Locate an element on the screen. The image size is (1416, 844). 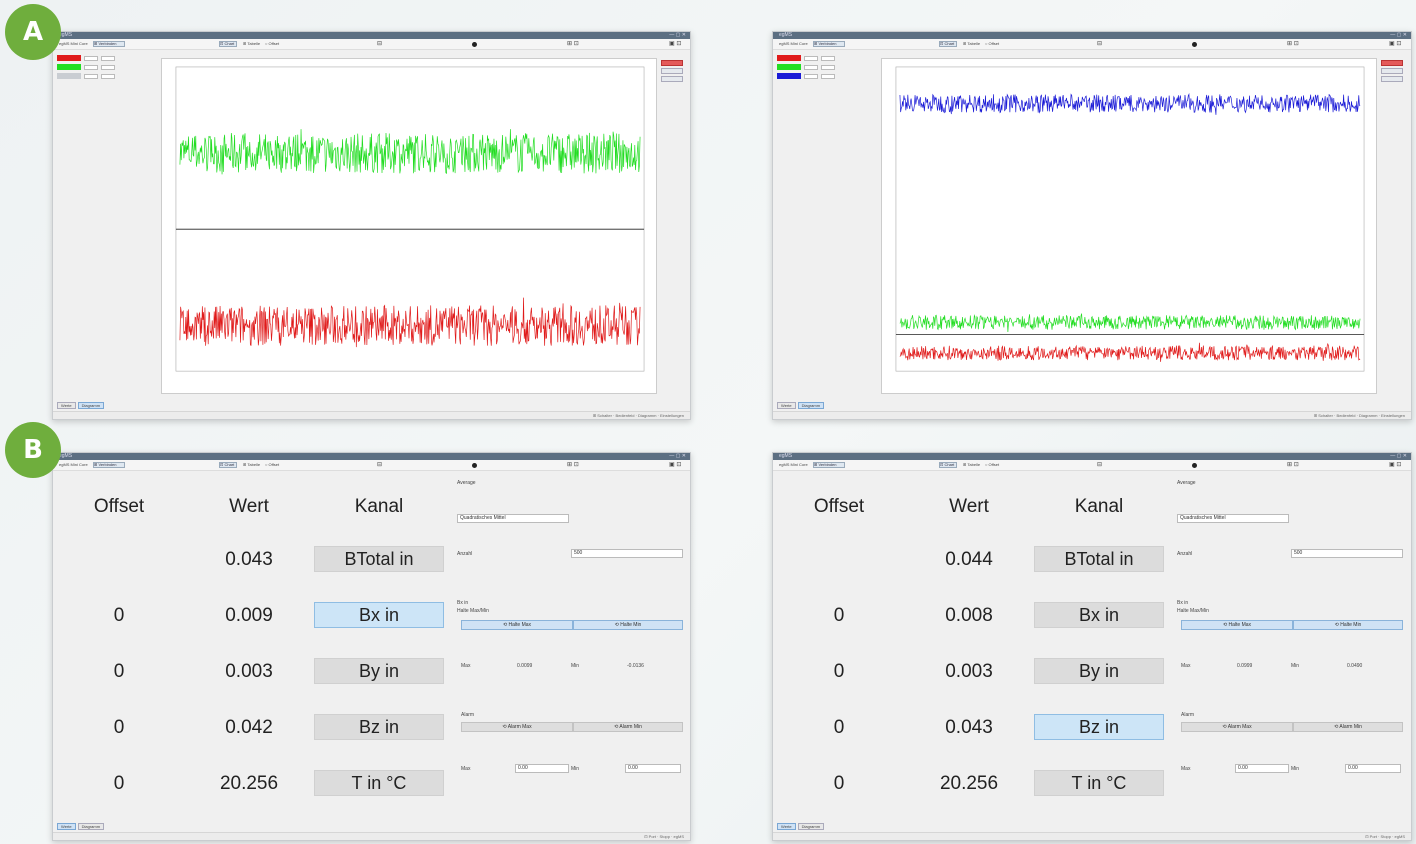
min-label: Min is located at coordinates (575, 666).